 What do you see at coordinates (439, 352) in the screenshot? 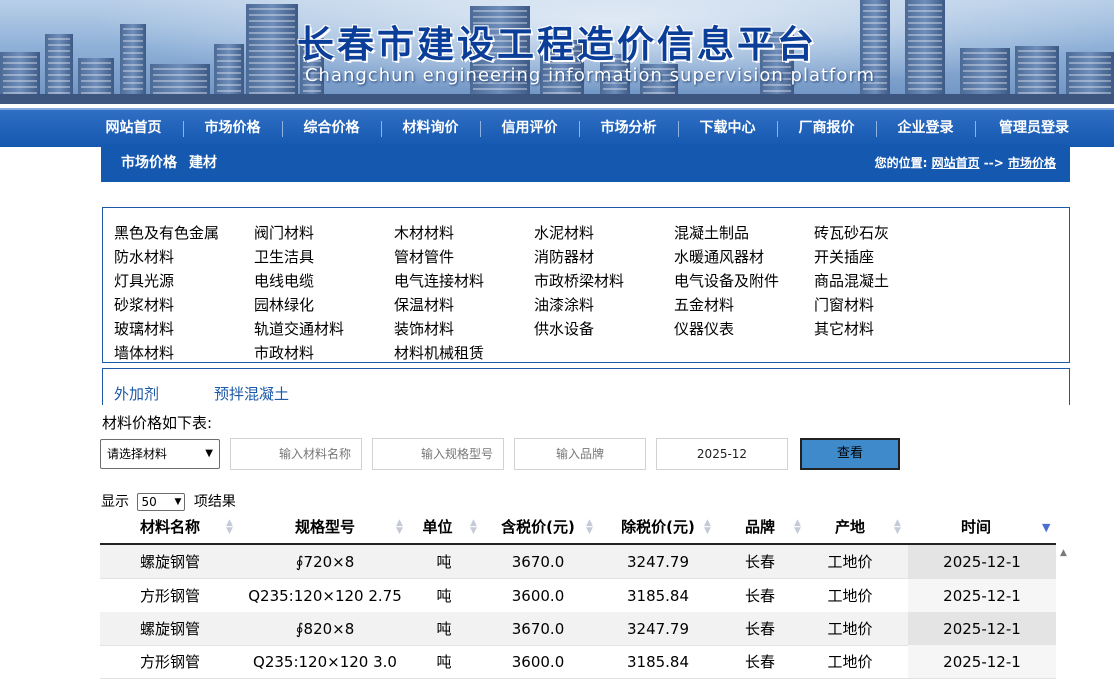
I see `category-link: 材料机械租赁` at bounding box center [439, 352].